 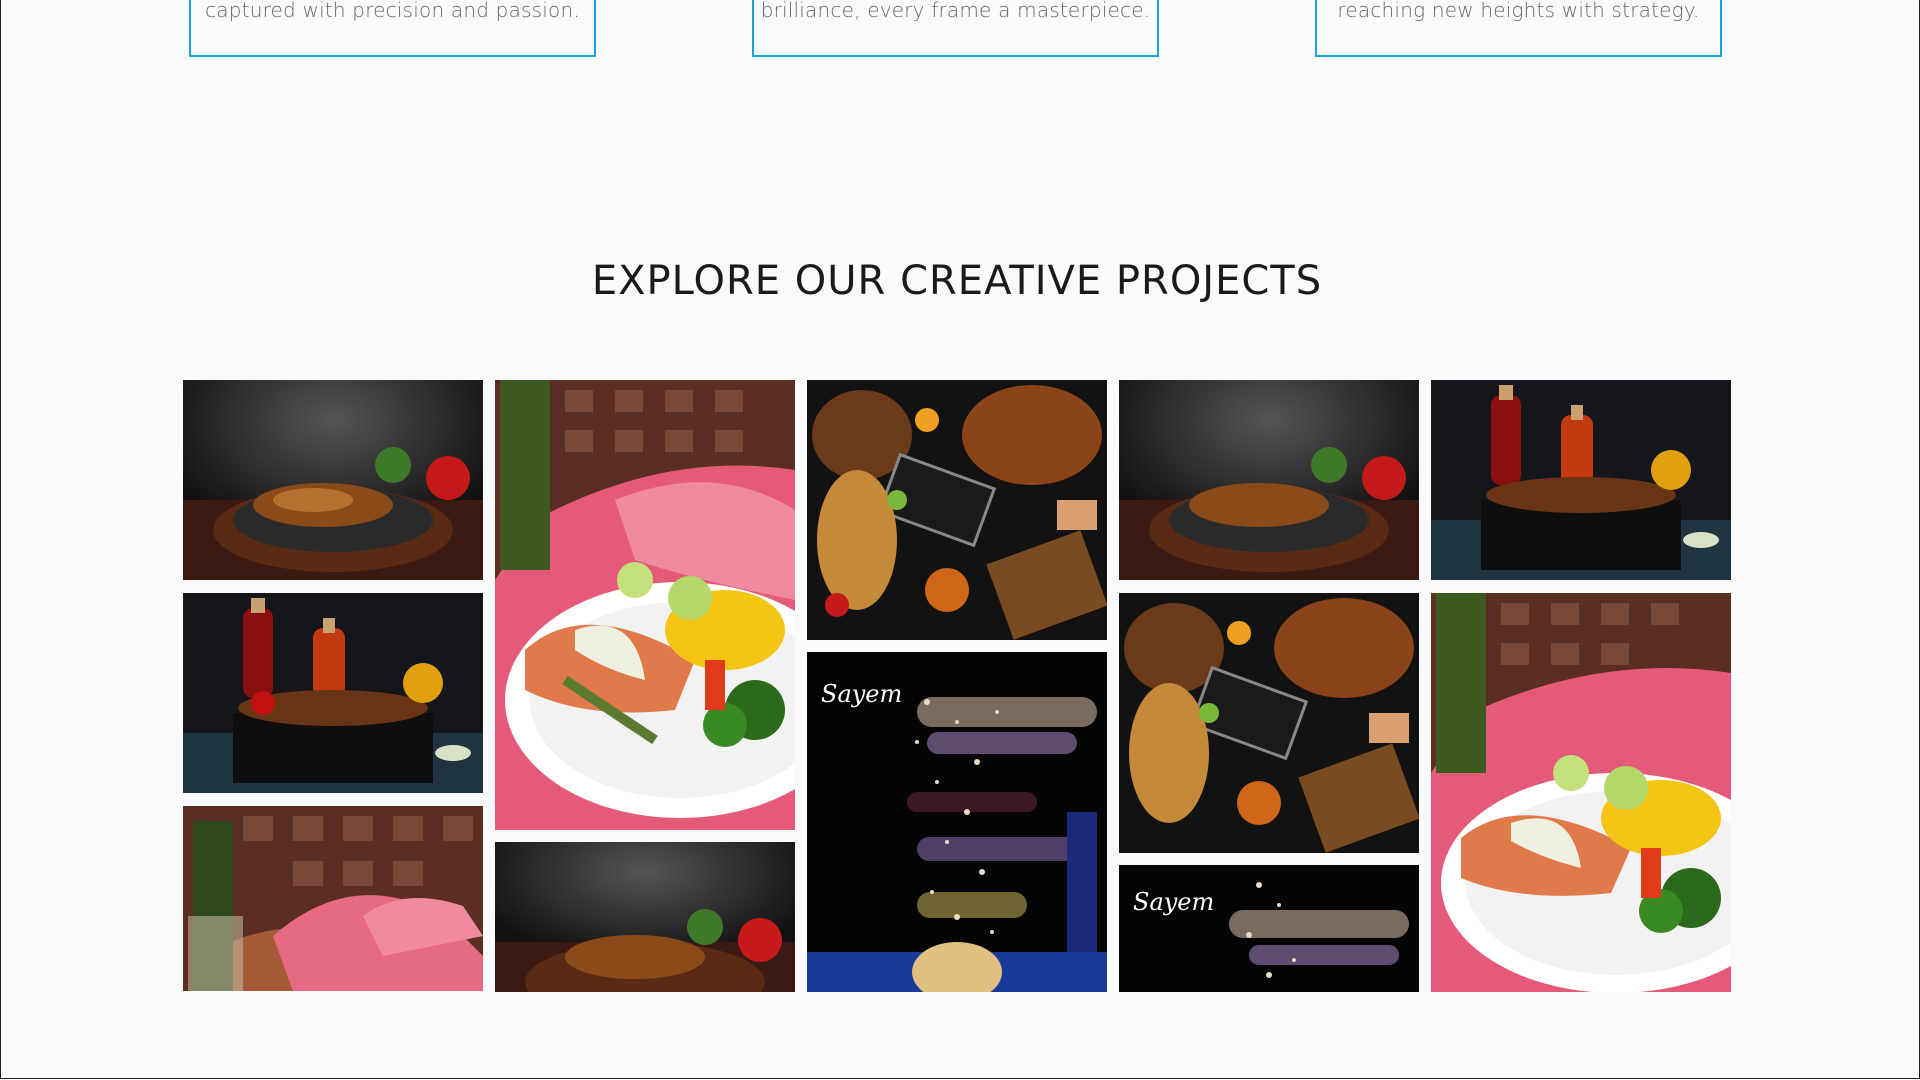 I want to click on gallery-image-dessert-2: Sayem, so click(x=1269, y=928).